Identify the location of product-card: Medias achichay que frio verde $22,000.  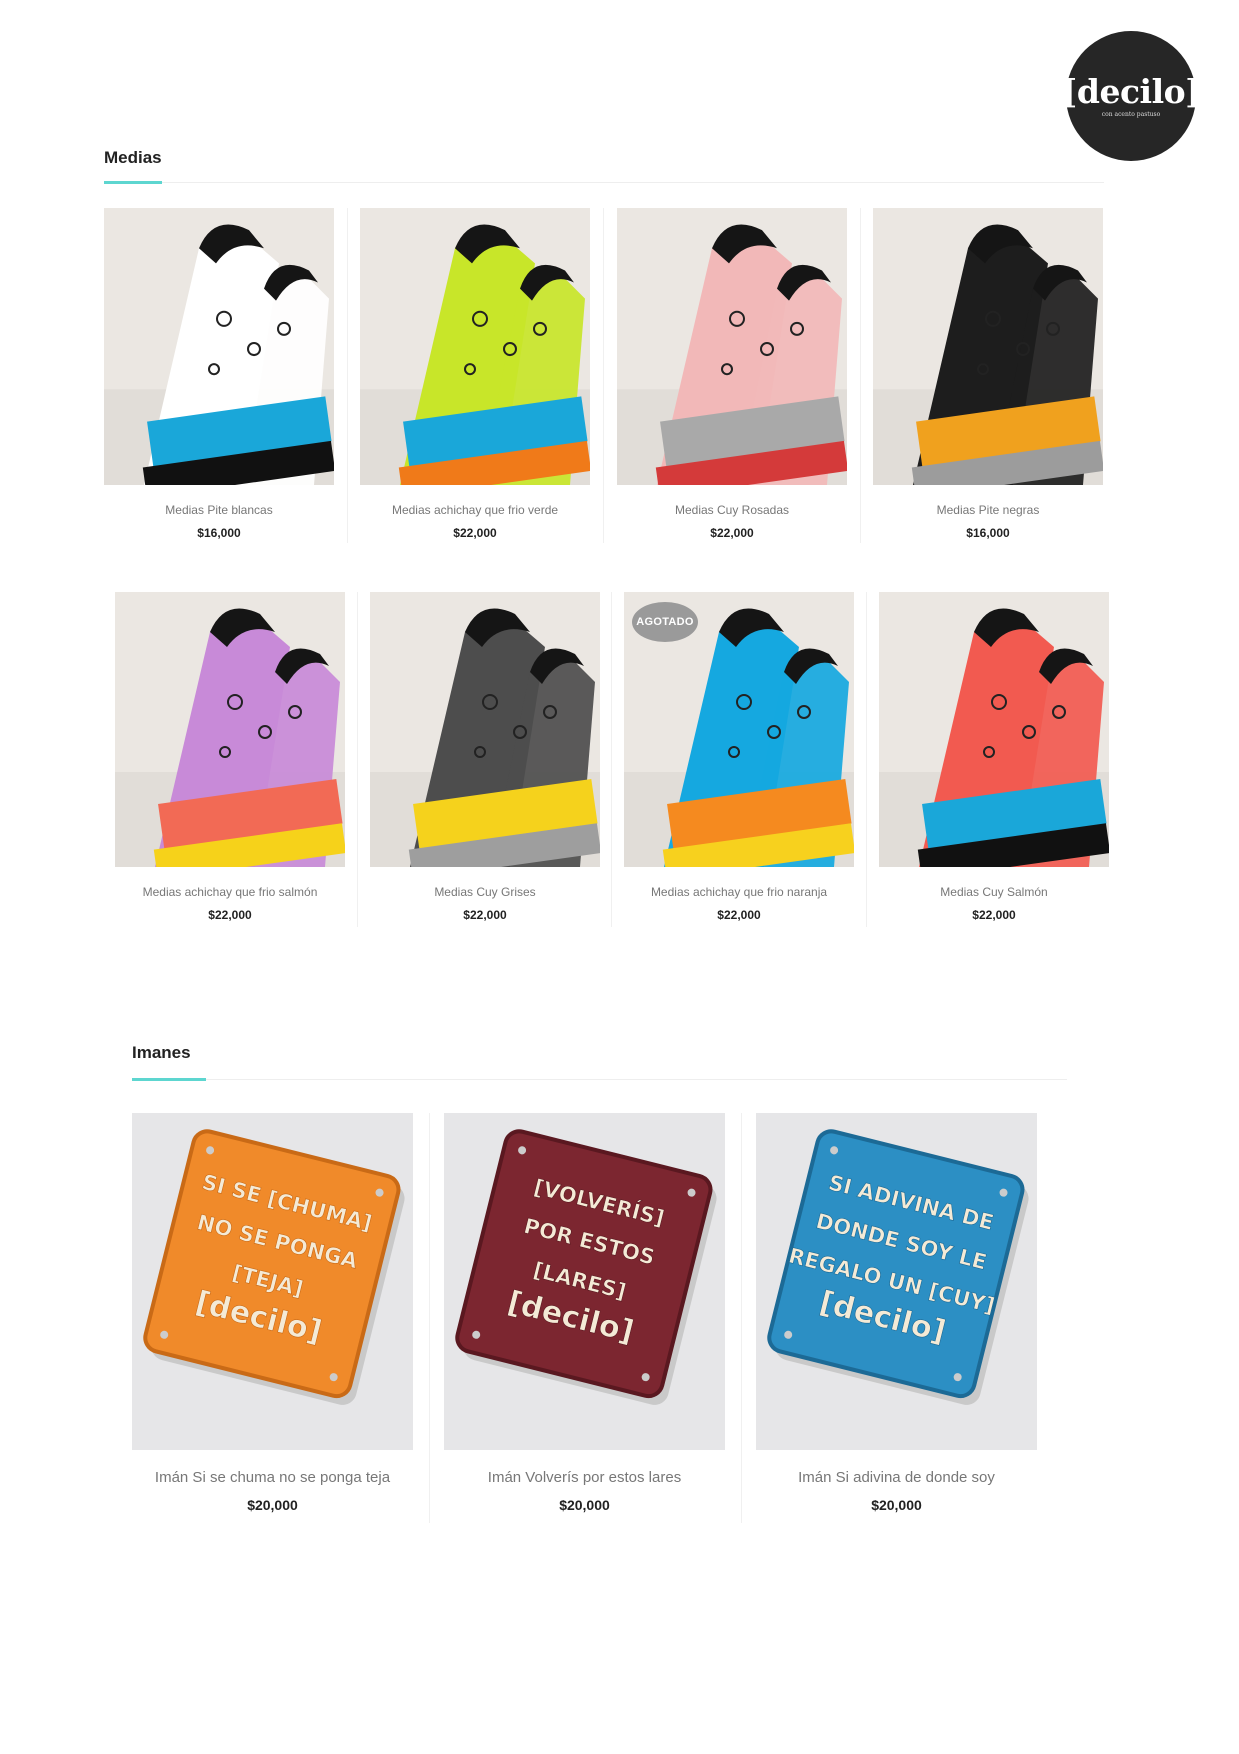
(475, 375).